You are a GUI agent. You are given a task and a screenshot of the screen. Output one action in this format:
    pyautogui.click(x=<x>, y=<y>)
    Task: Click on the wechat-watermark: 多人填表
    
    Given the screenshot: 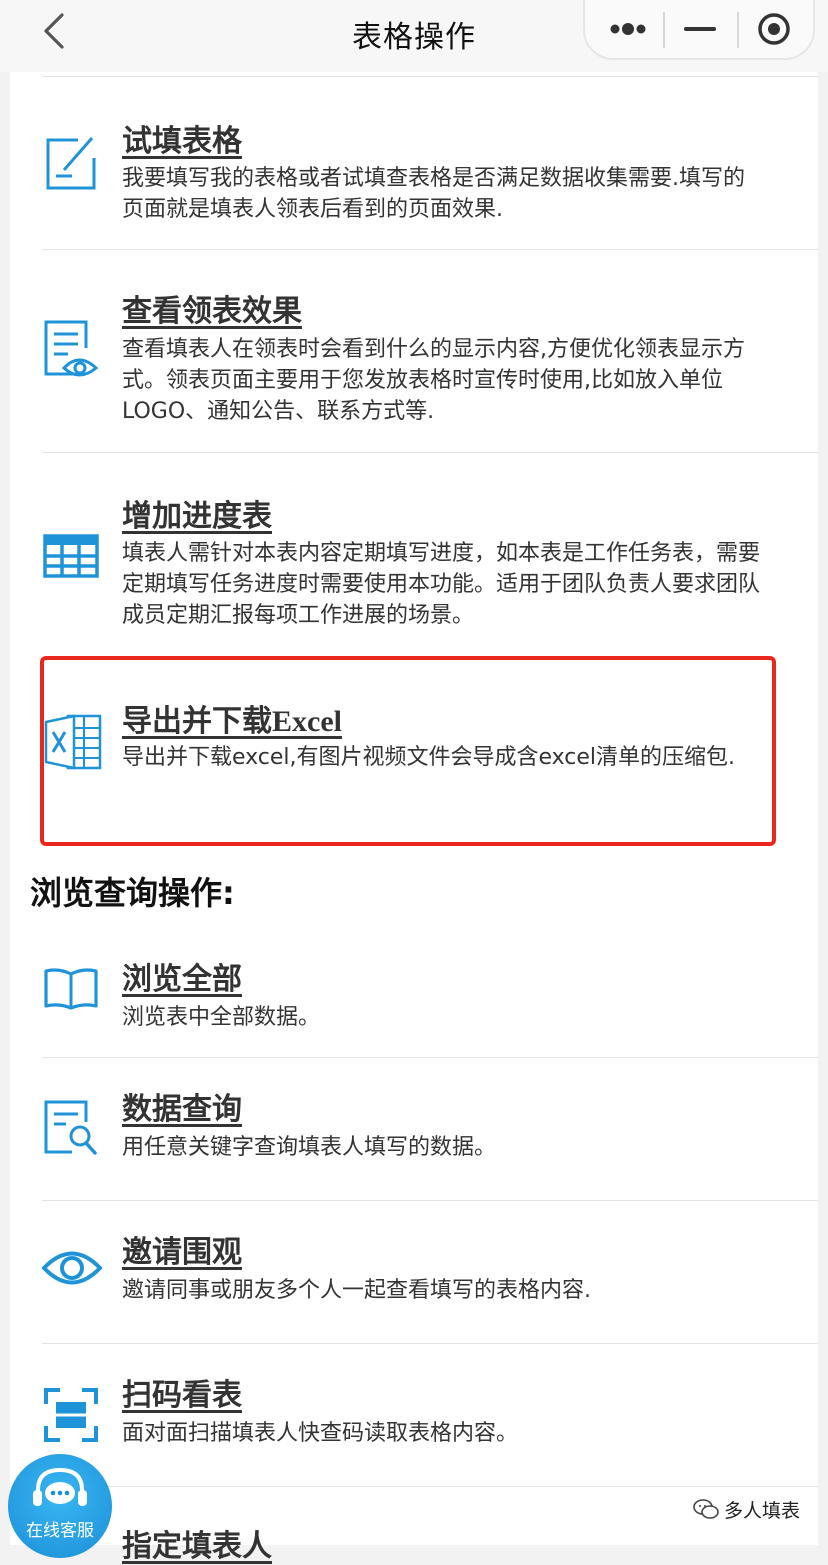 What is the action you would take?
    pyautogui.click(x=752, y=1510)
    